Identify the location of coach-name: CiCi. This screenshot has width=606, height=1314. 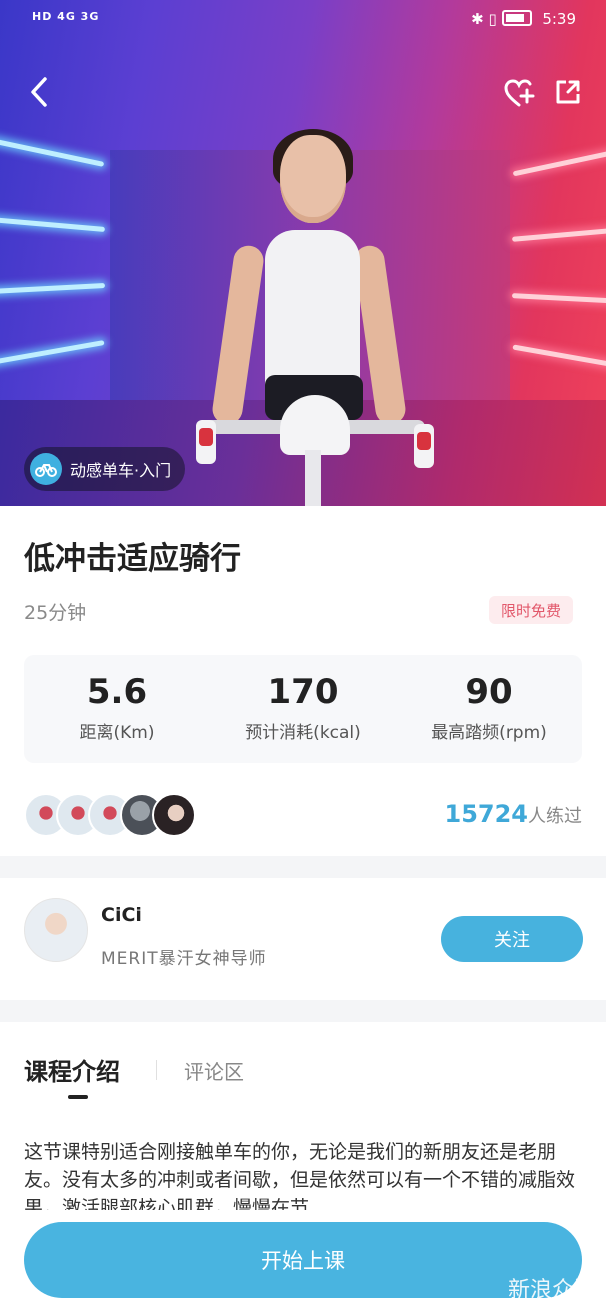
(121, 915).